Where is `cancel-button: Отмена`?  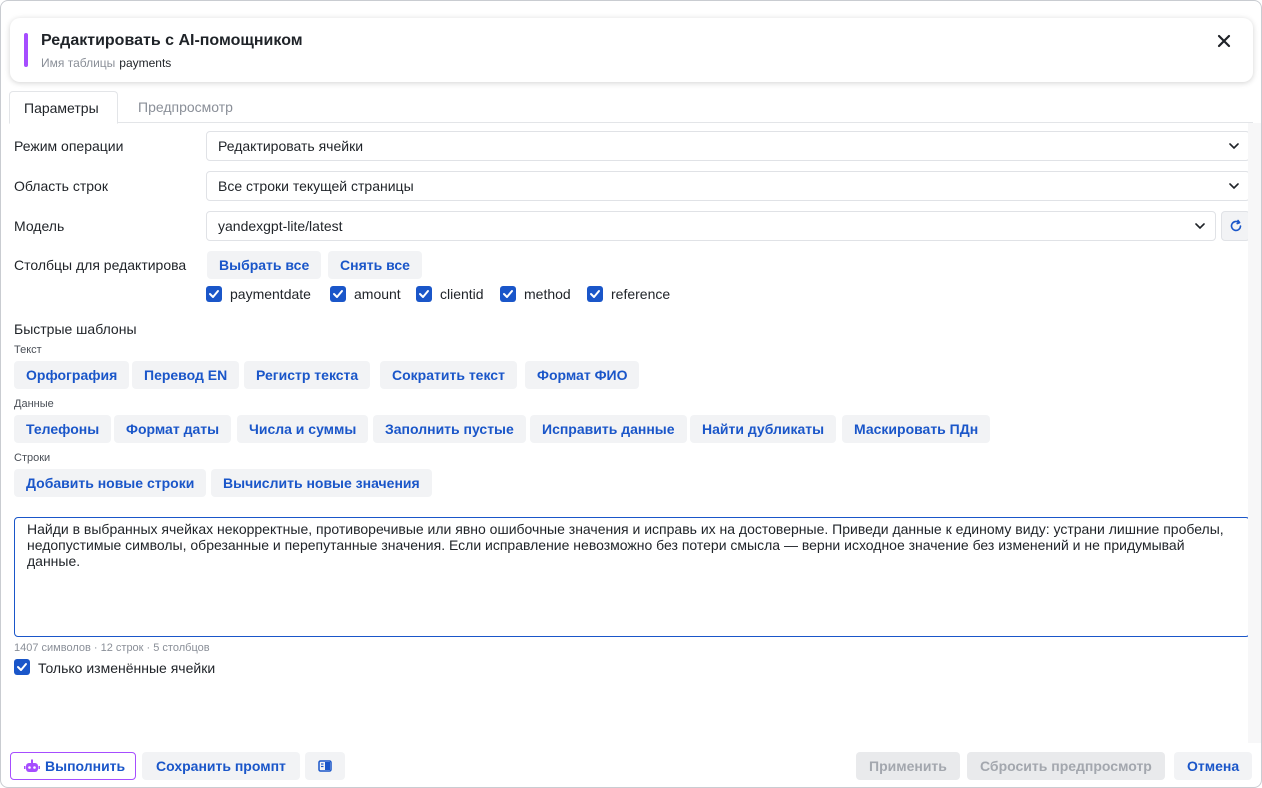
cancel-button: Отмена is located at coordinates (1213, 766).